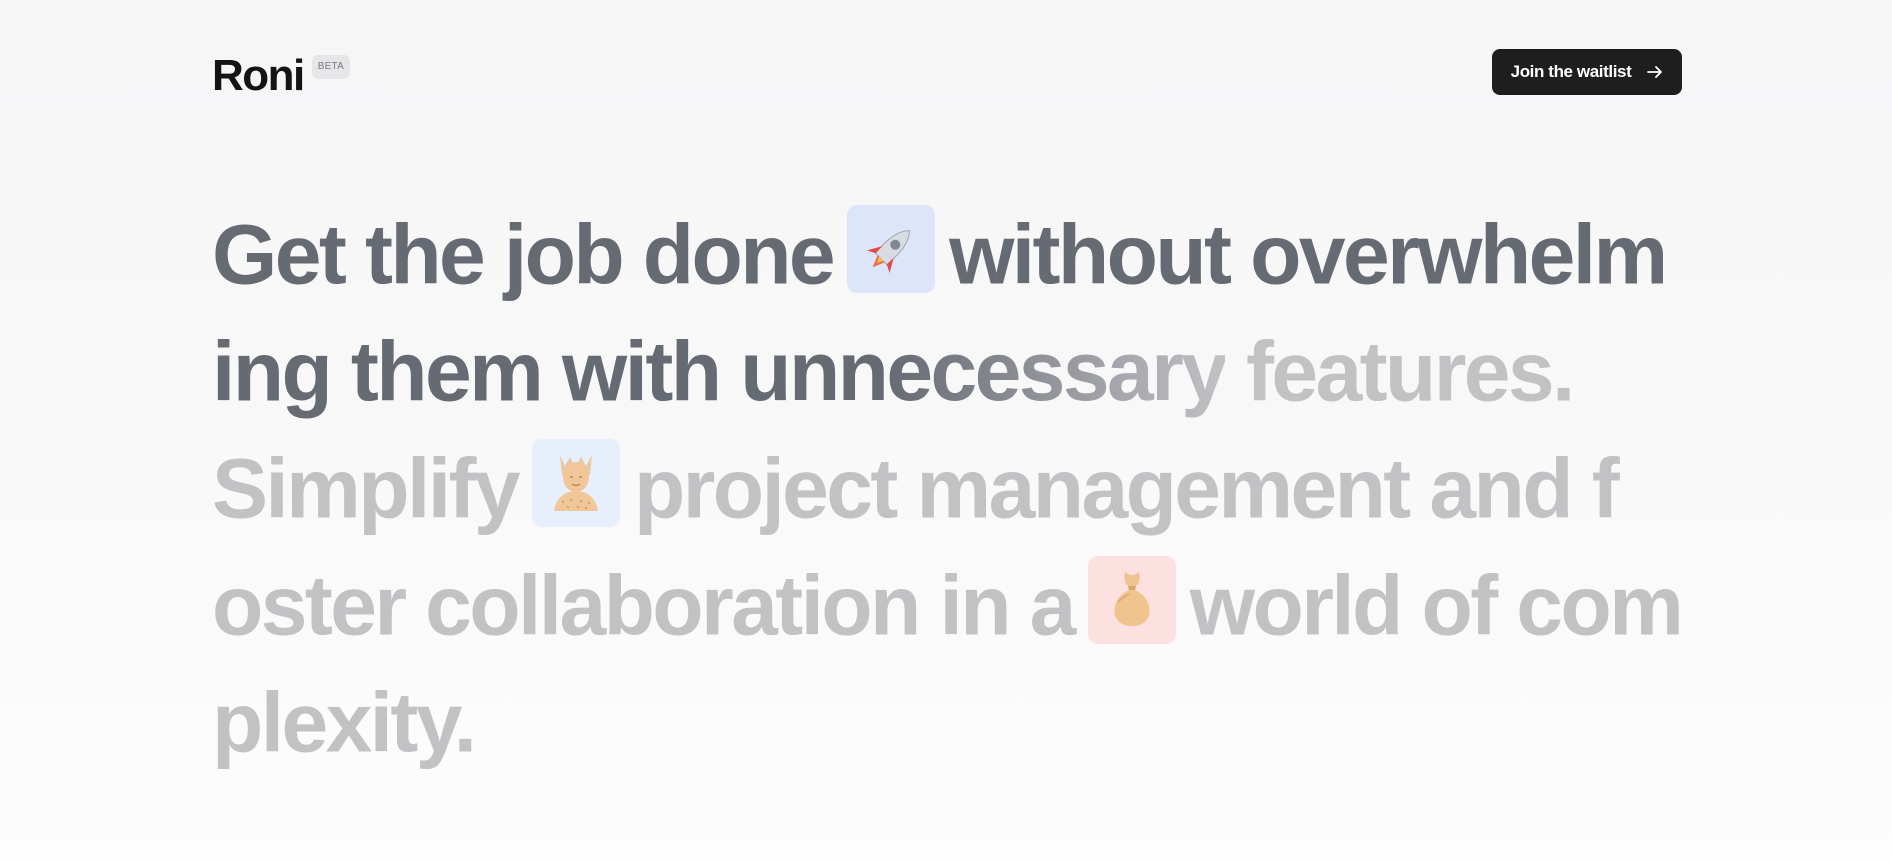 Image resolution: width=1892 pixels, height=862 pixels. I want to click on rocket-icon, so click(891, 248).